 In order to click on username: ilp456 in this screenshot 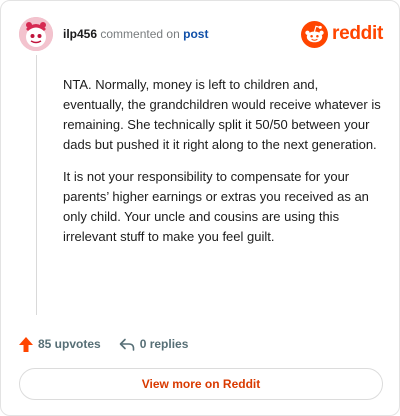, I will do `click(80, 34)`.